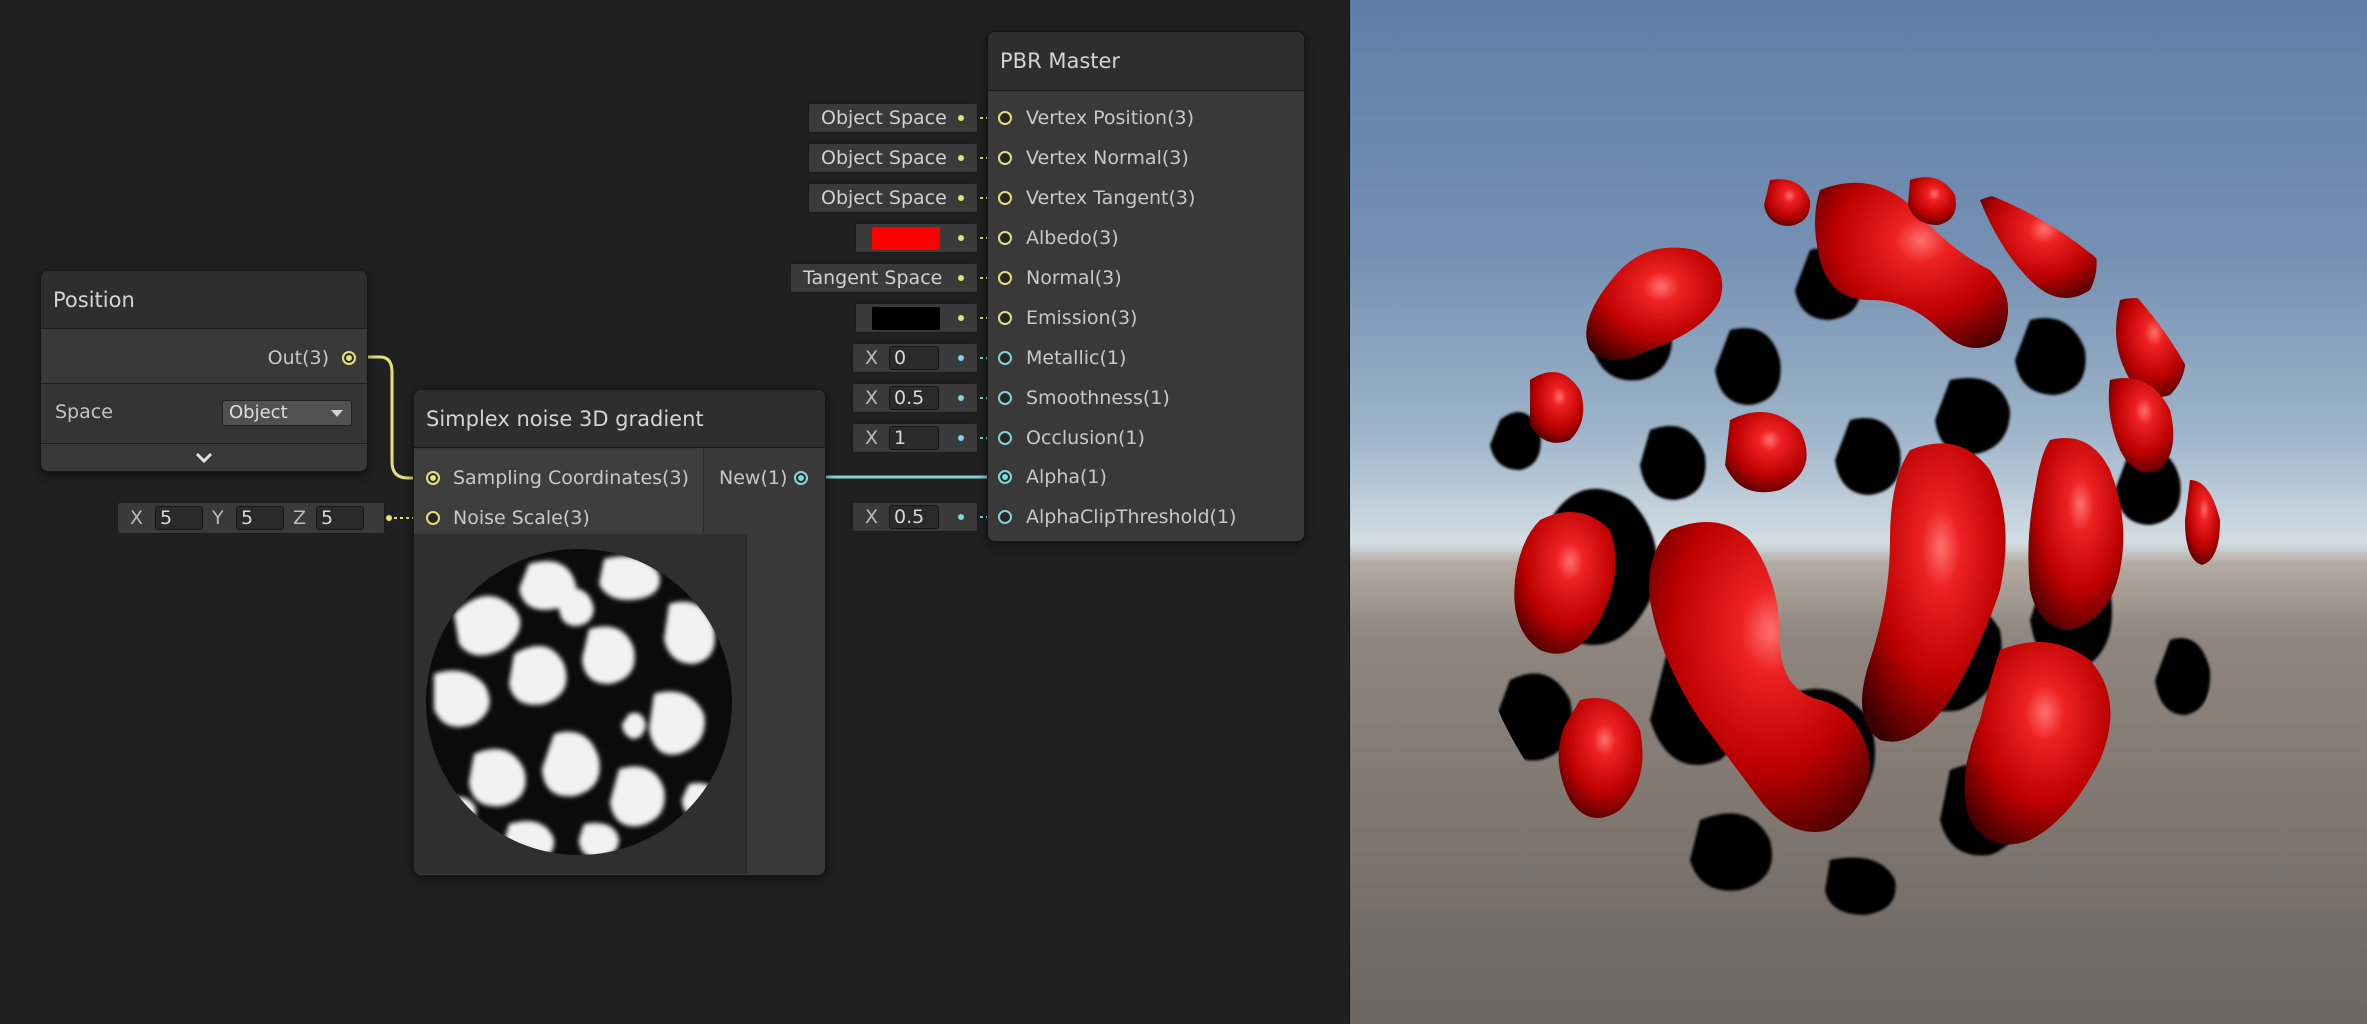 The height and width of the screenshot is (1024, 2367). Describe the element at coordinates (1107, 158) in the screenshot. I see `vertex-normal-label: Vertex Normal(3)` at that location.